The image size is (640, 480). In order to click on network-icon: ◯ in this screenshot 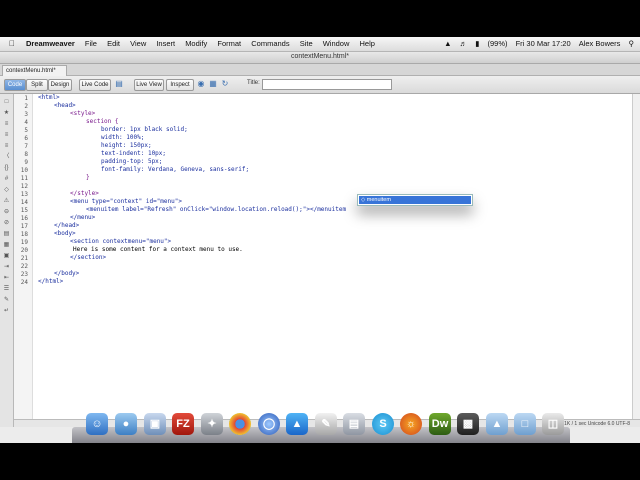, I will do `click(269, 424)`.